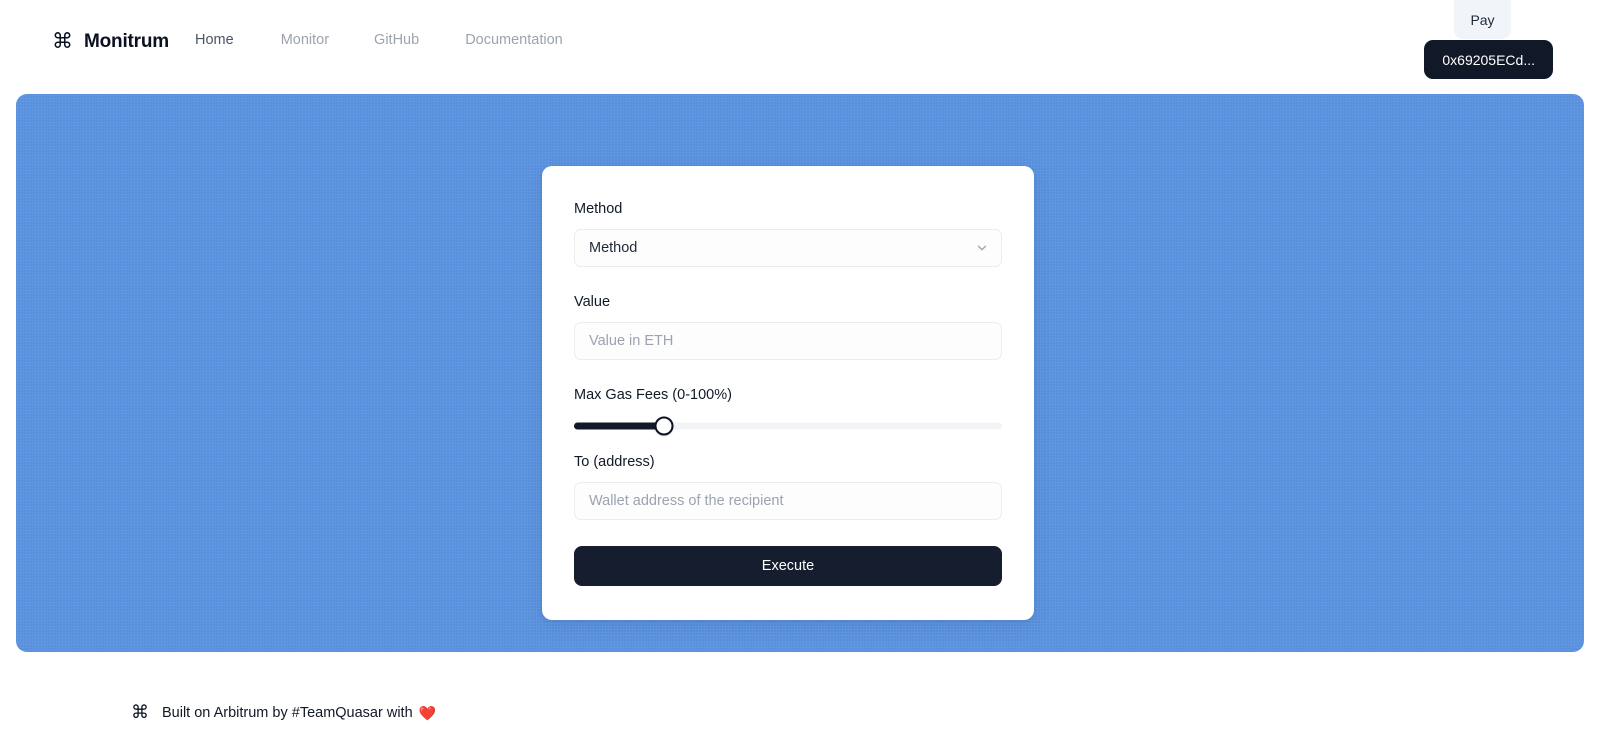 Image resolution: width=1600 pixels, height=754 pixels. I want to click on footer-text: Built on Arbitrum by #TeamQuasar with, so click(287, 712).